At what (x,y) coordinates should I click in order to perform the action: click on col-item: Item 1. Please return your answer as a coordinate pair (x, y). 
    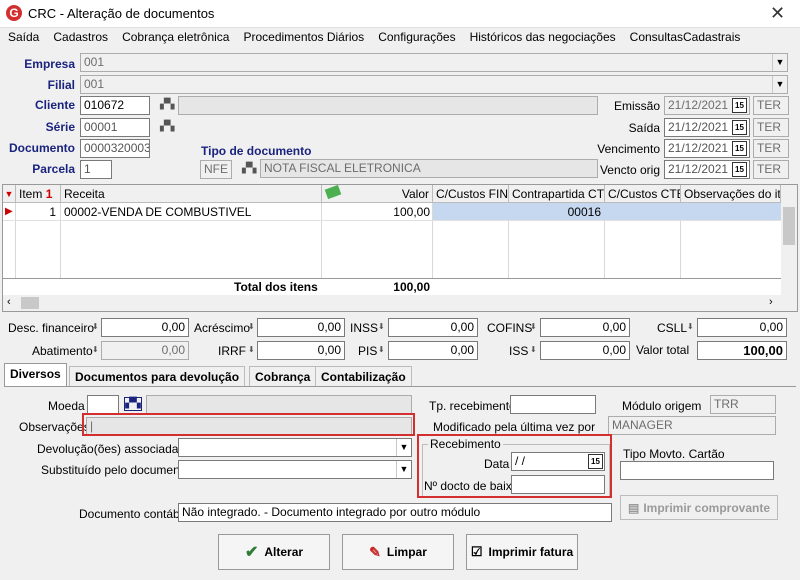
    Looking at the image, I should click on (38, 194).